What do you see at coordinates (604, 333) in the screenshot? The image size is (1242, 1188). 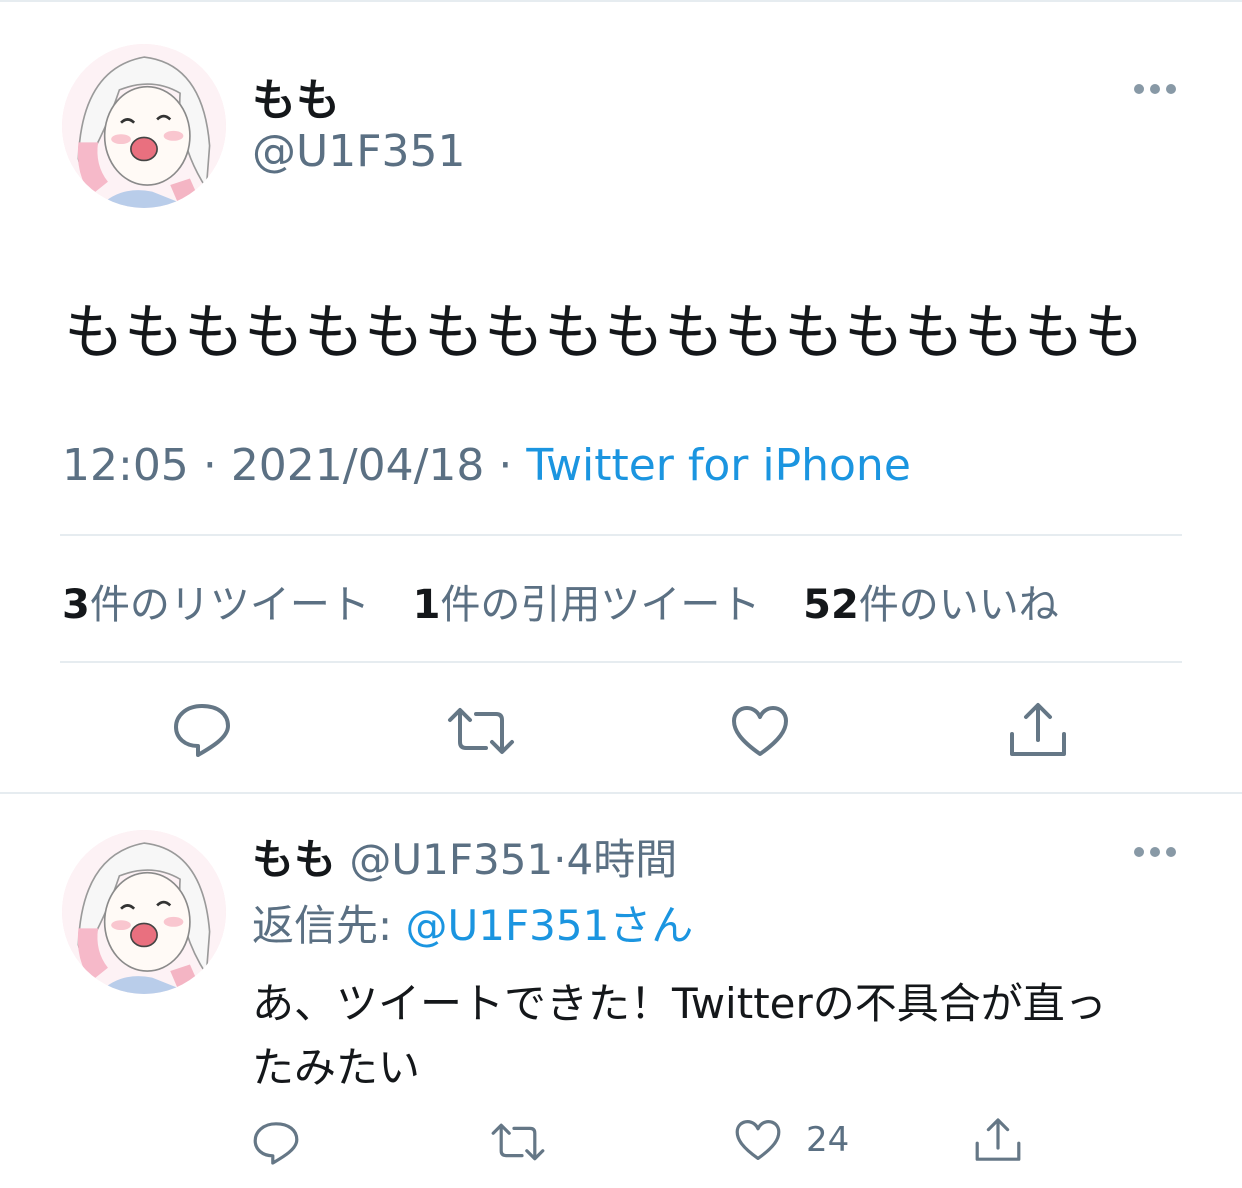 I see `tweet-text: もももももももももももももももももも` at bounding box center [604, 333].